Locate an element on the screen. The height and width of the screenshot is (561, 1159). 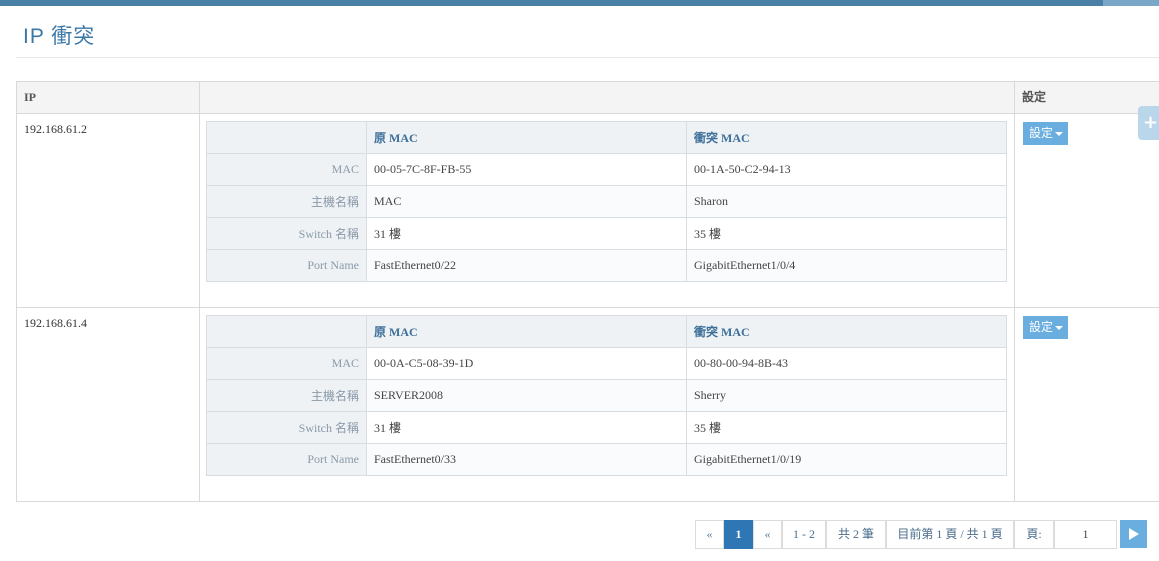
page-info: 目前第 1 頁 / 共 1 頁 is located at coordinates (950, 534).